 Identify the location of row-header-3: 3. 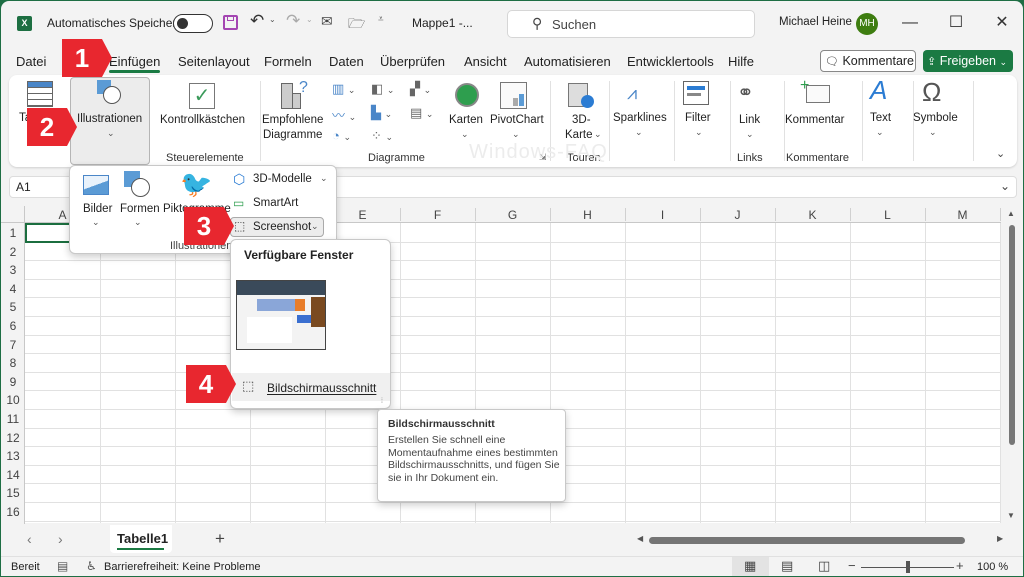
(13, 270).